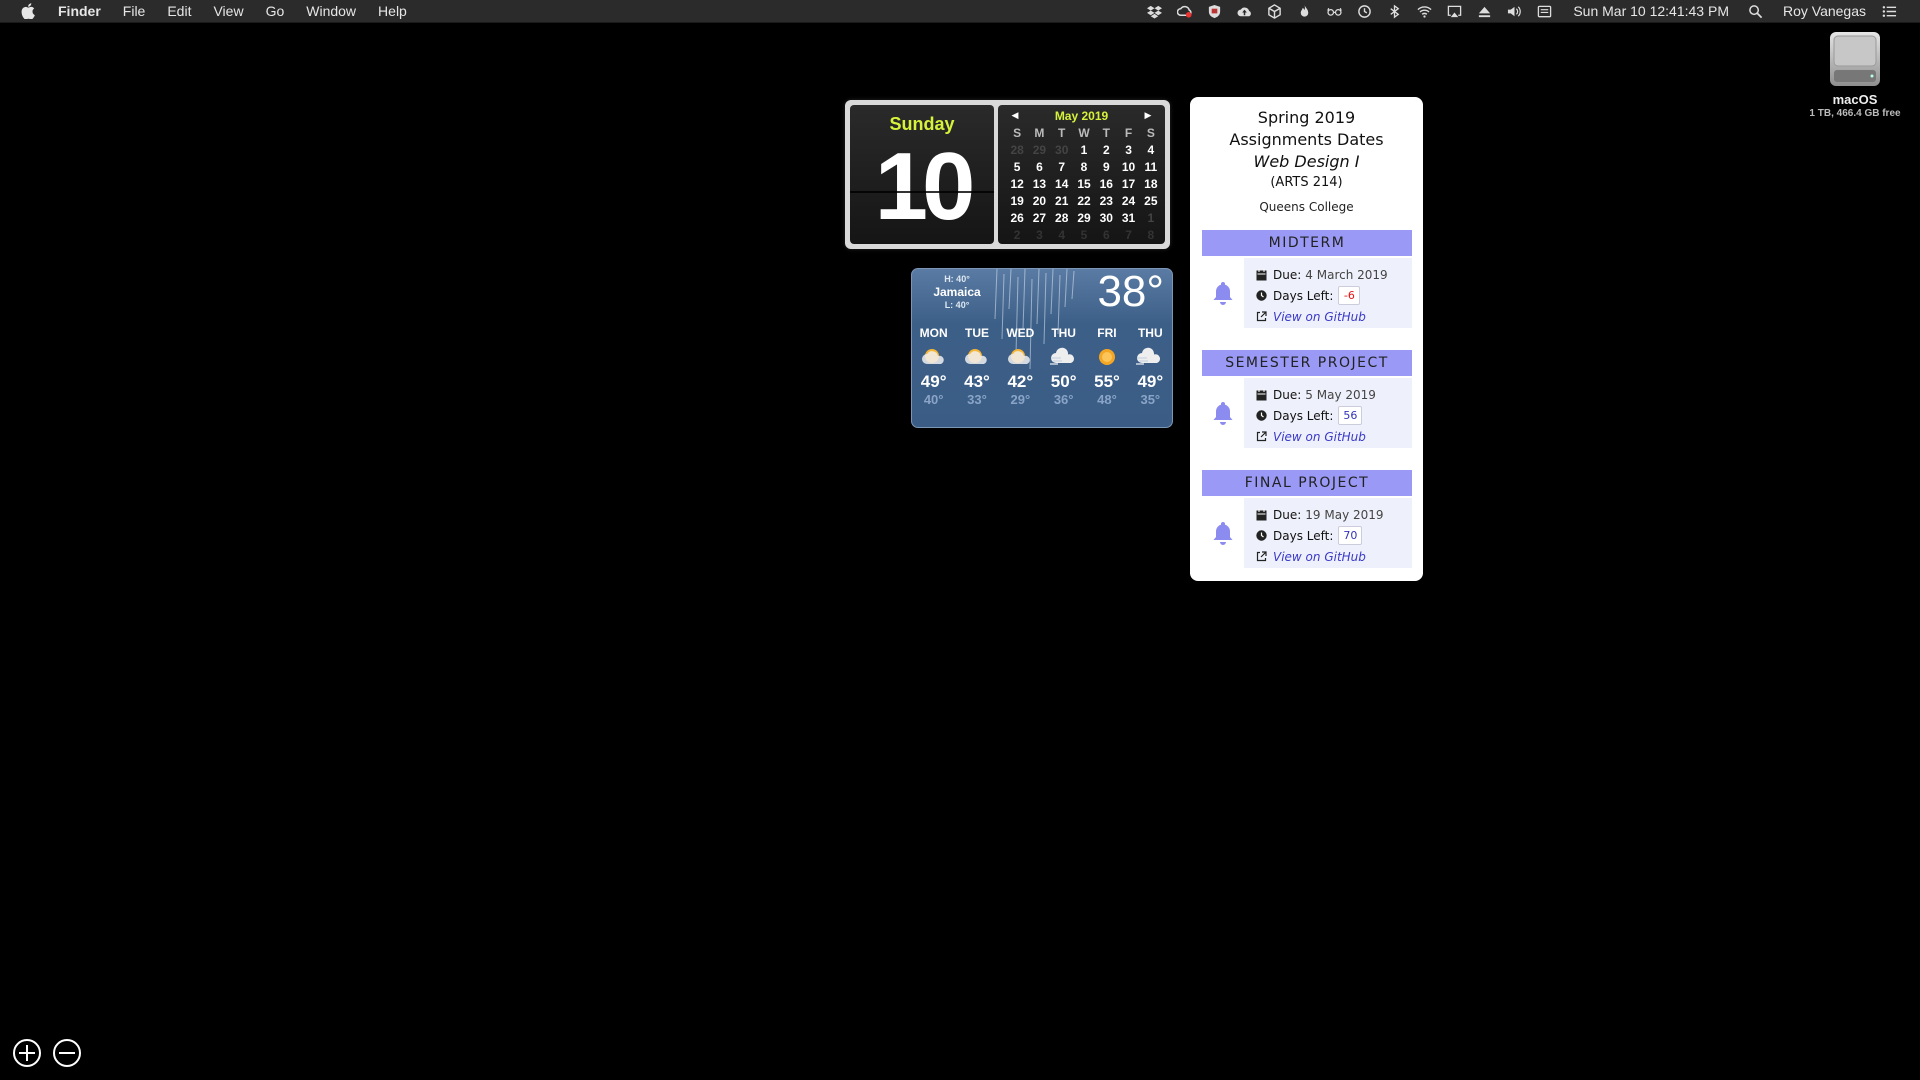  What do you see at coordinates (1151, 184) in the screenshot?
I see `calendar-date-cell: 18` at bounding box center [1151, 184].